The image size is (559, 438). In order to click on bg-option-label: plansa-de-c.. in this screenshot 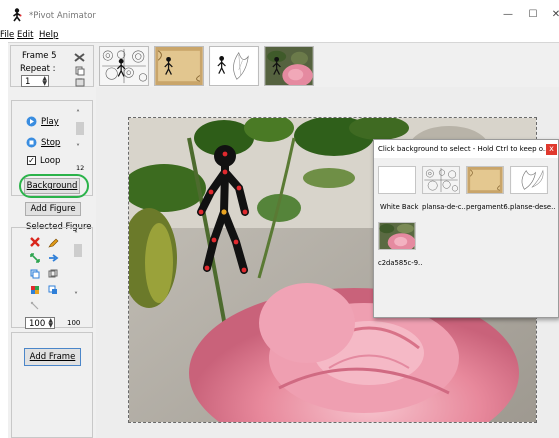, I will do `click(444, 207)`.